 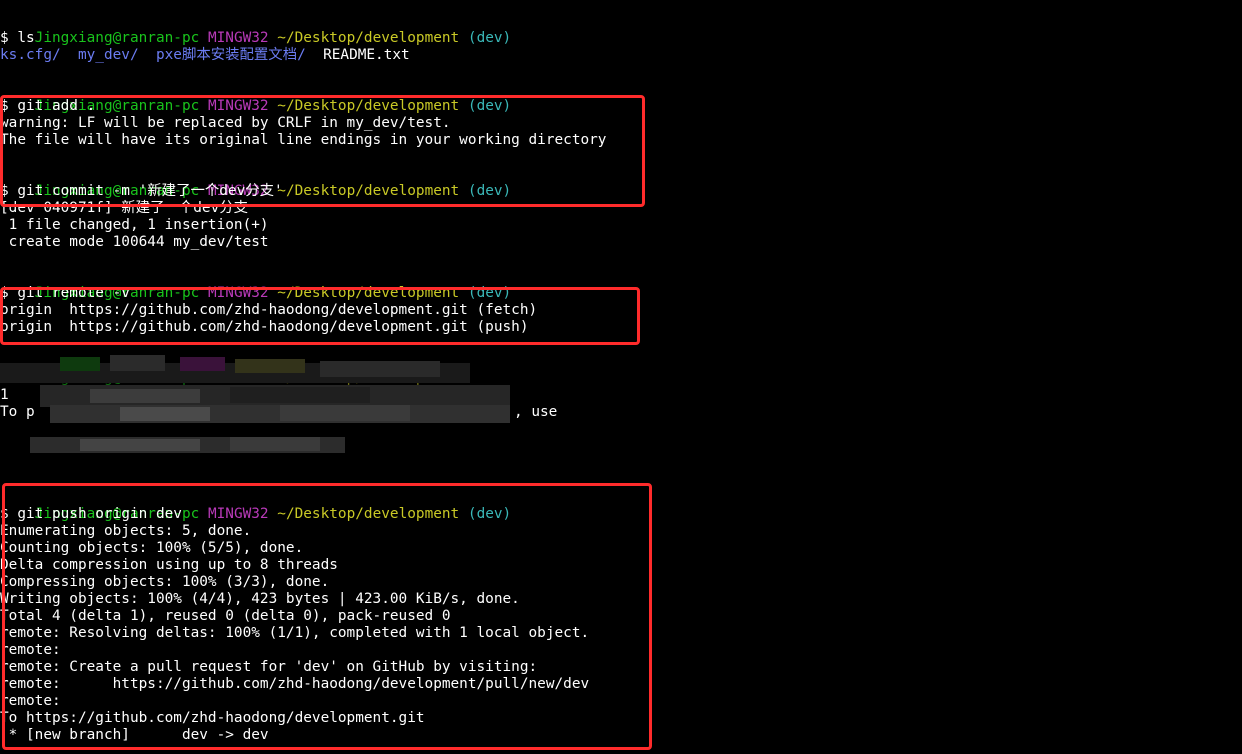 What do you see at coordinates (134, 225) in the screenshot?
I see `output-line: 1 file changed, 1 insertion(+)` at bounding box center [134, 225].